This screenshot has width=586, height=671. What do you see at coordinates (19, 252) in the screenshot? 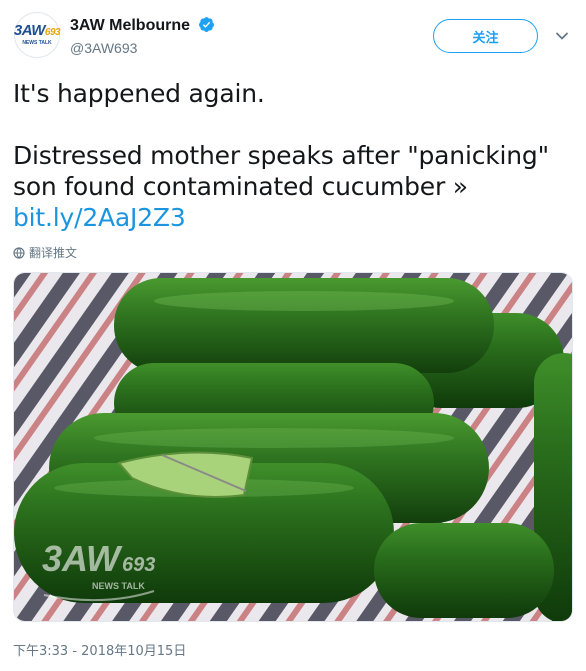
I see `globe-icon` at bounding box center [19, 252].